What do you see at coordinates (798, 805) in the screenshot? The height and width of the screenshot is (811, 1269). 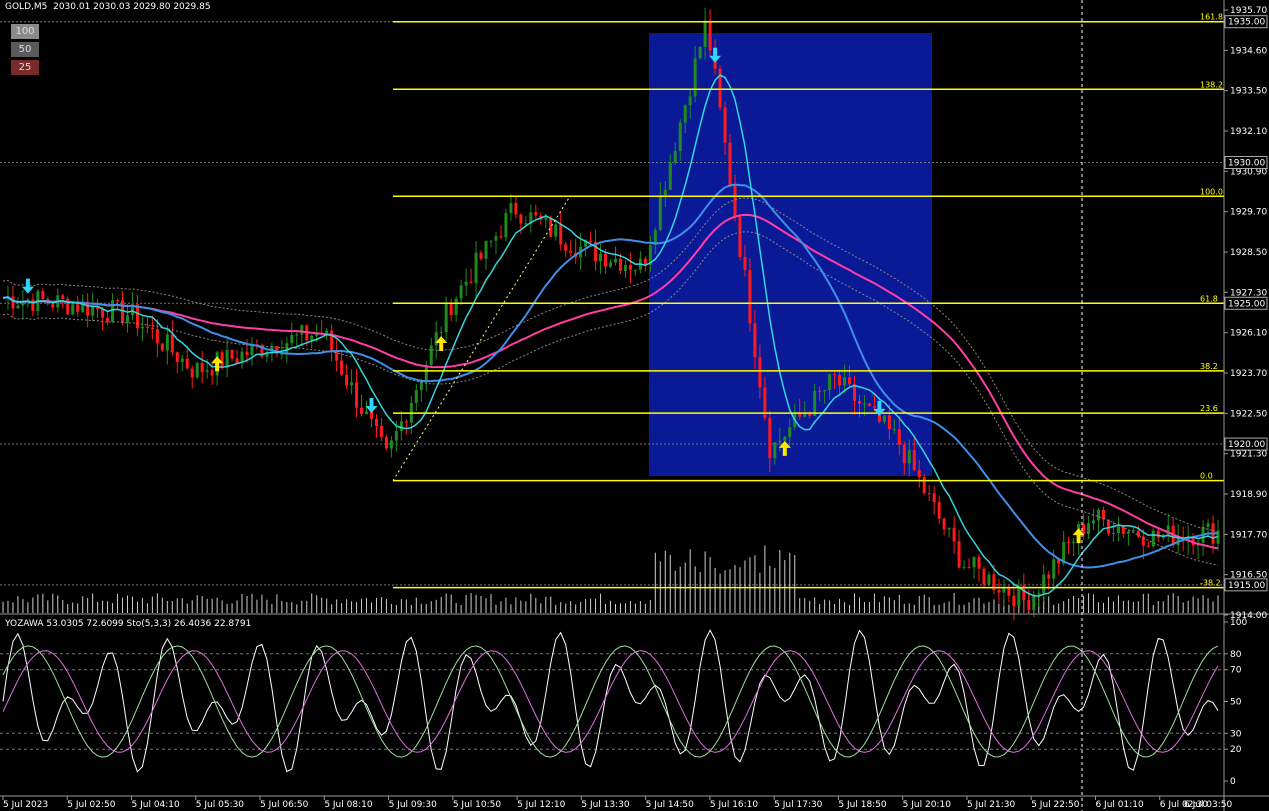 I see `time-tick-label: 5 Jul 17:30` at bounding box center [798, 805].